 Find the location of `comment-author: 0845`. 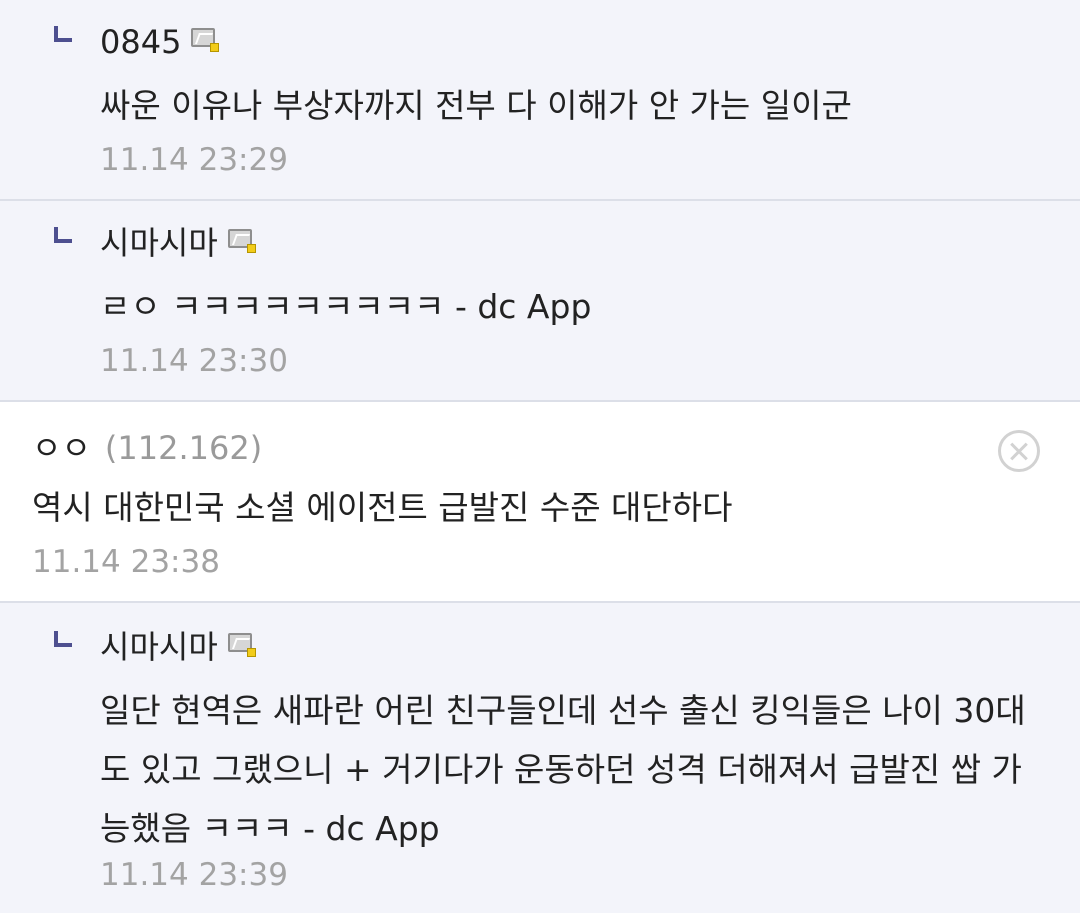

comment-author: 0845 is located at coordinates (160, 42).